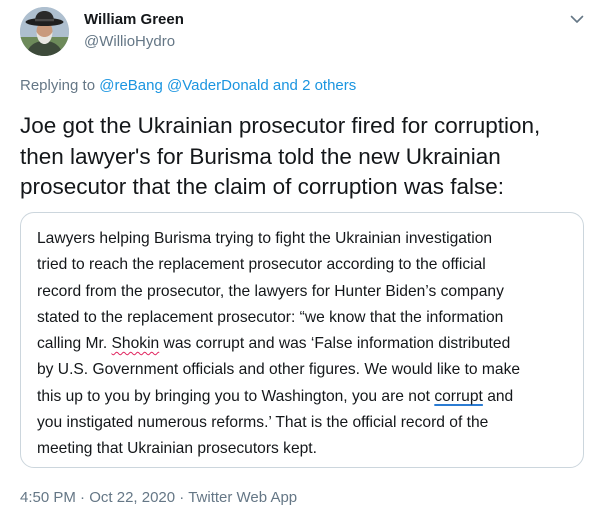 The height and width of the screenshot is (516, 604). Describe the element at coordinates (132, 497) in the screenshot. I see `tweet-date: Oct 22, 2020` at that location.